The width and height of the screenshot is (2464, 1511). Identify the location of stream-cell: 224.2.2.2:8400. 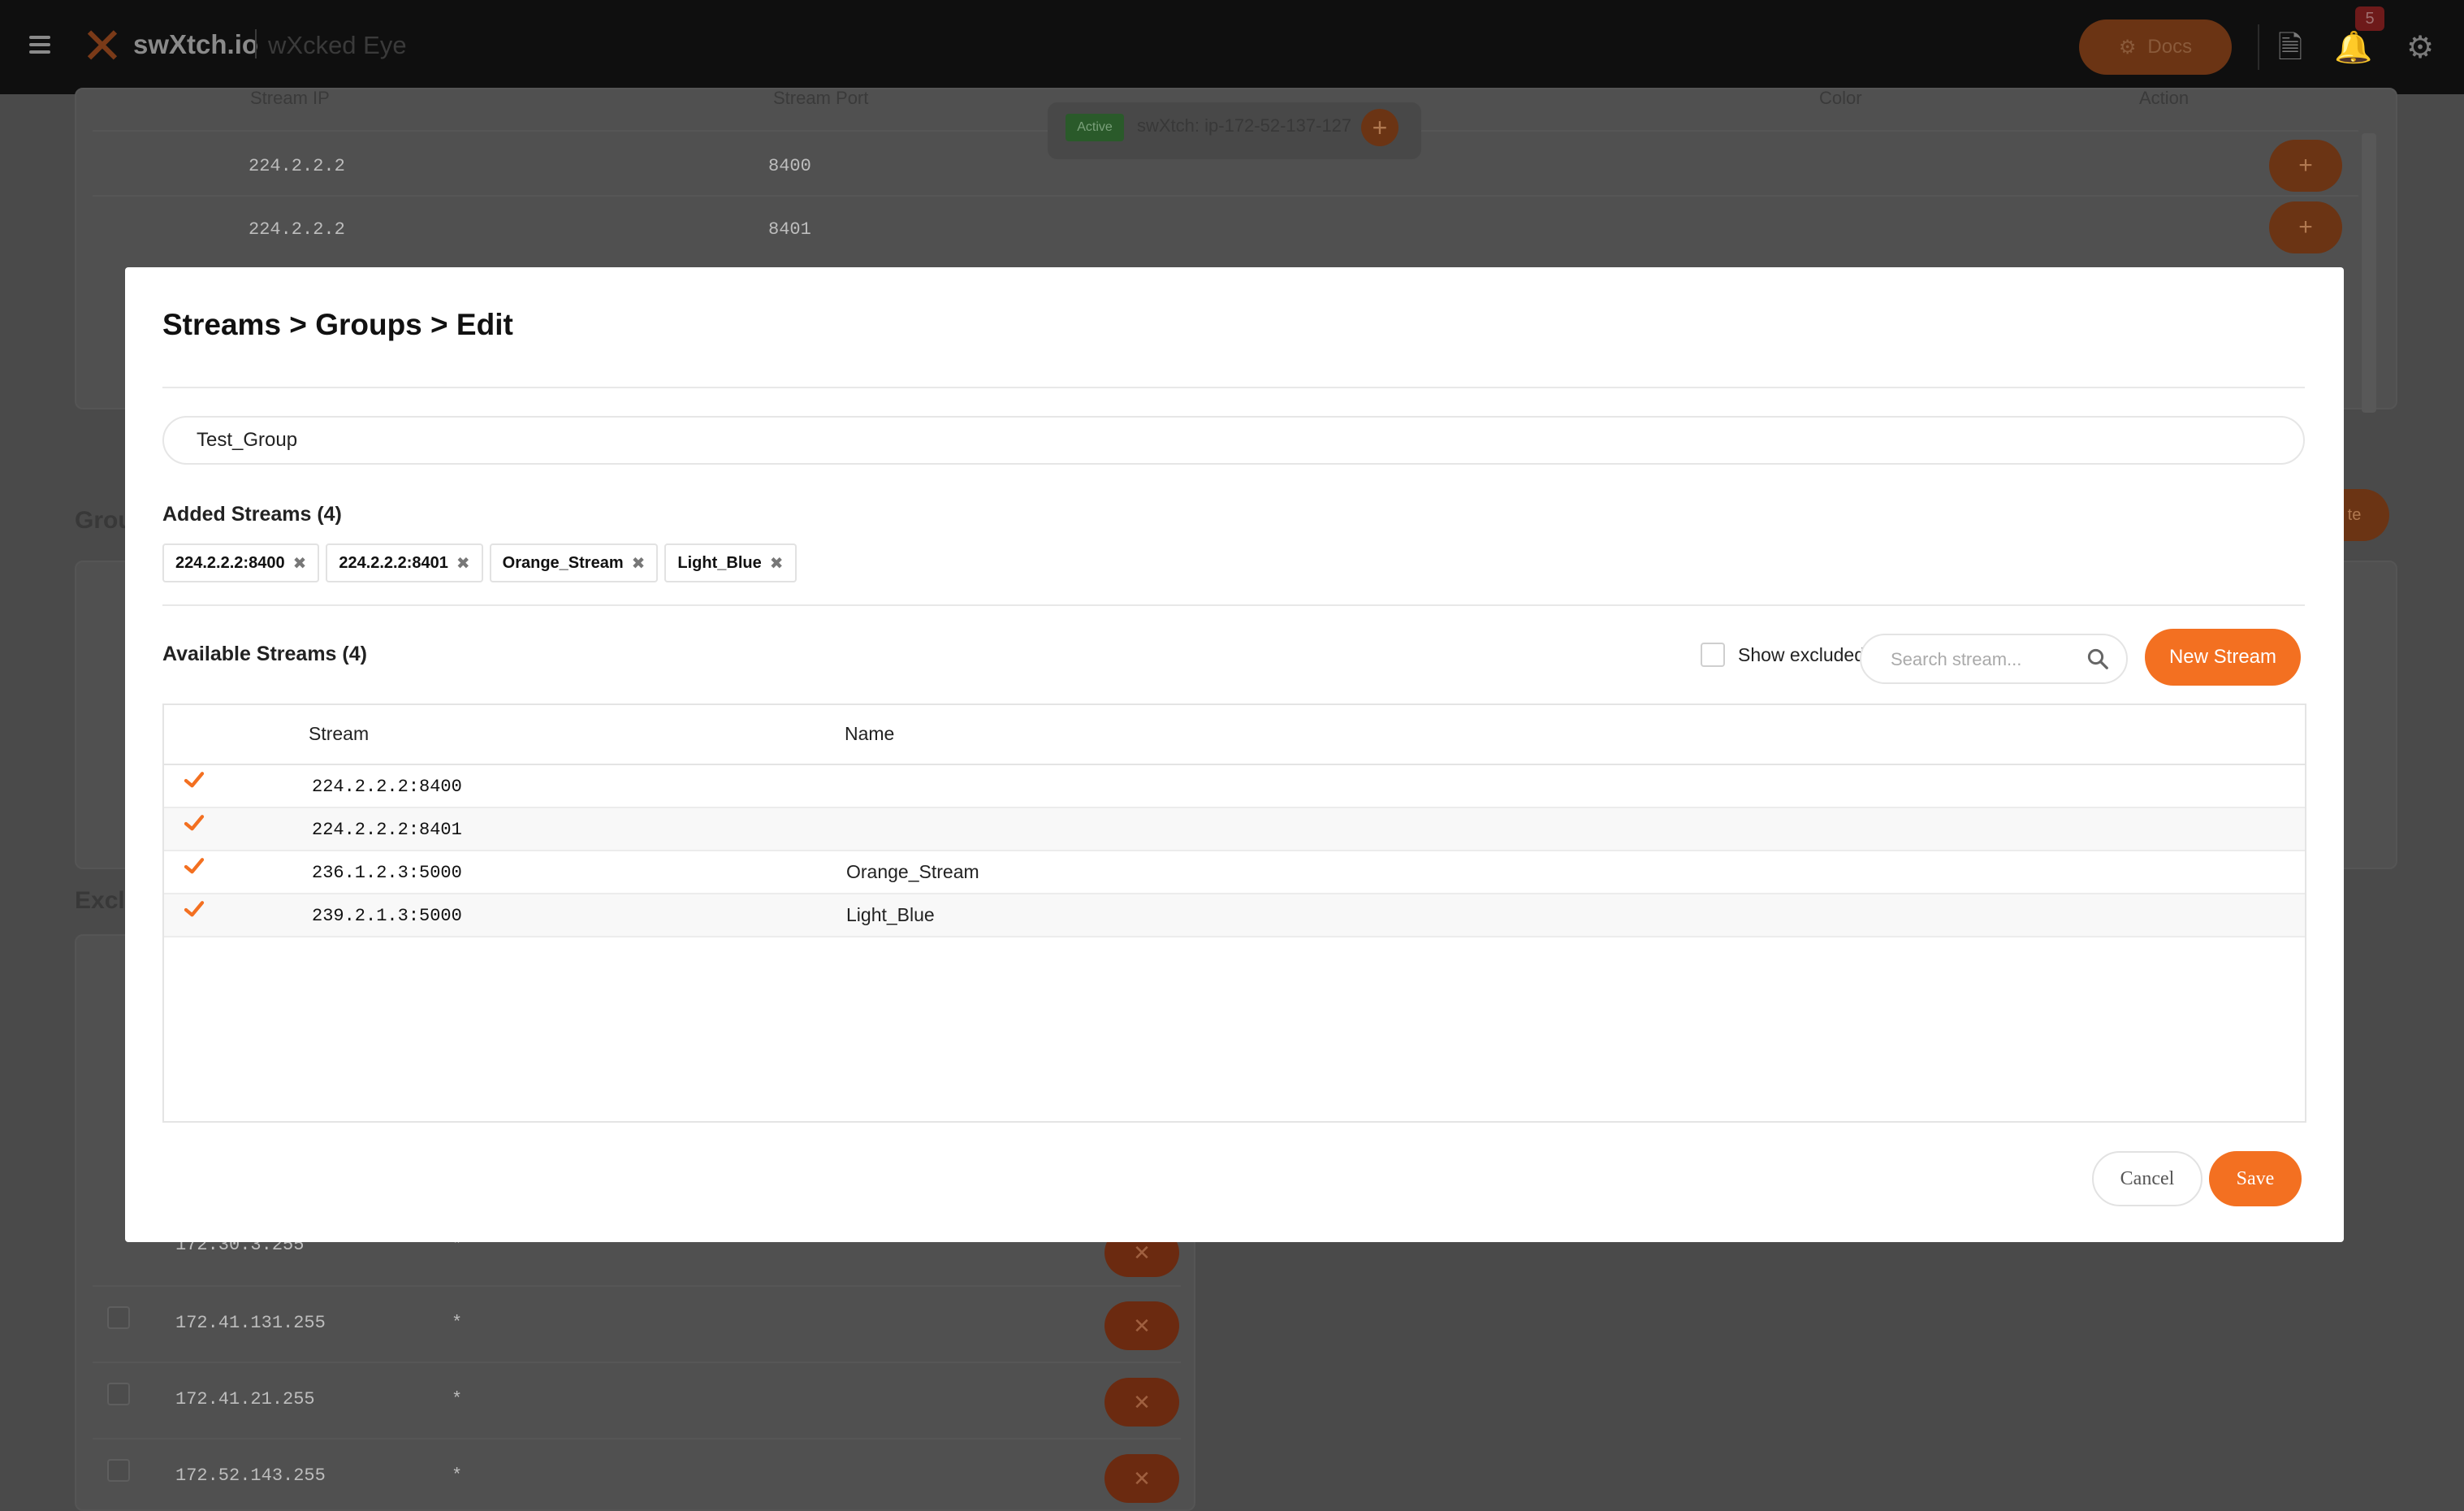
(387, 787).